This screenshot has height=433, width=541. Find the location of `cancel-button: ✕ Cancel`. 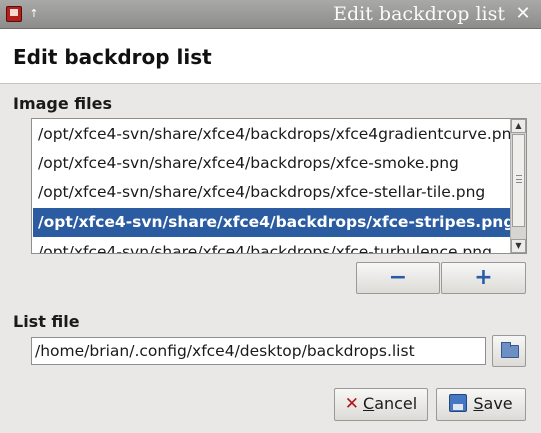

cancel-button: ✕ Cancel is located at coordinates (381, 404).